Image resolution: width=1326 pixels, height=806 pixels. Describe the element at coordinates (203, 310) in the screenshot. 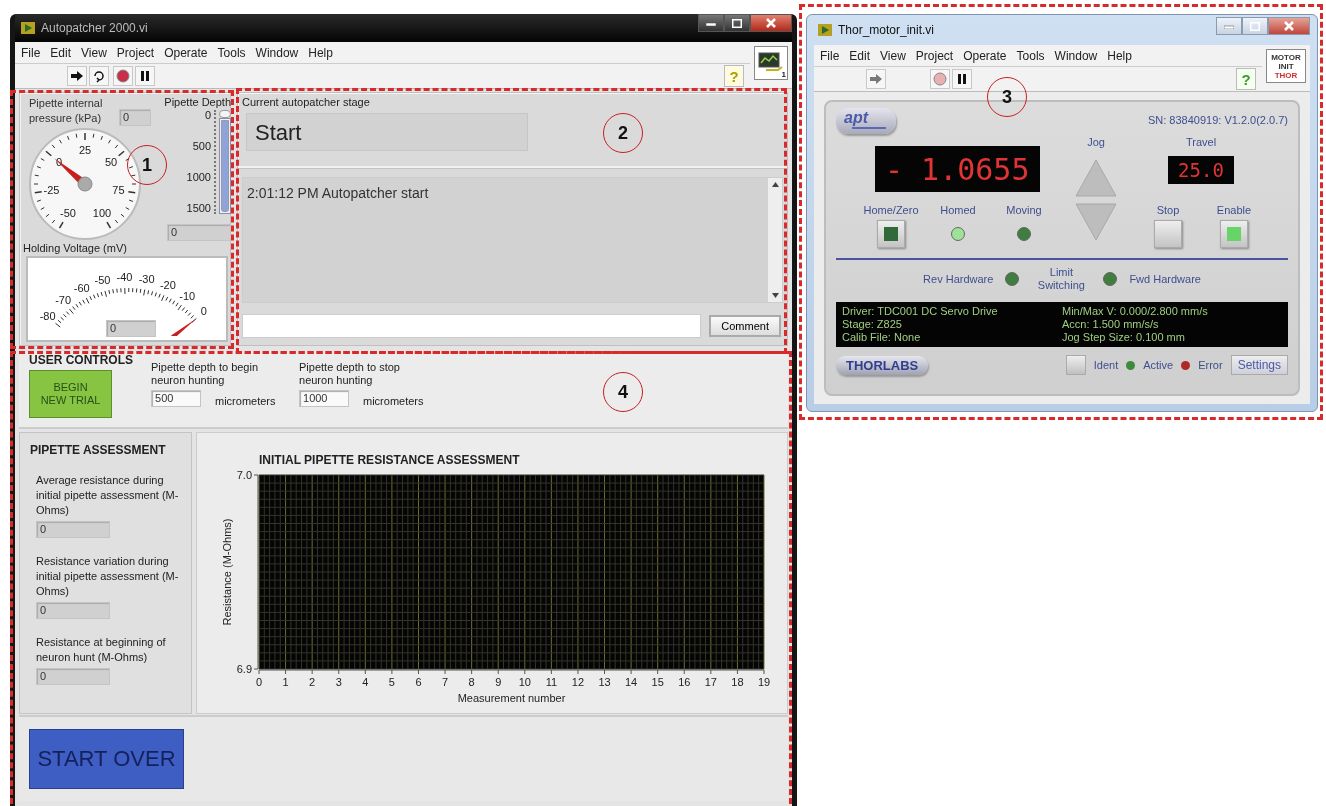

I see `meter-scale-label: 0` at that location.